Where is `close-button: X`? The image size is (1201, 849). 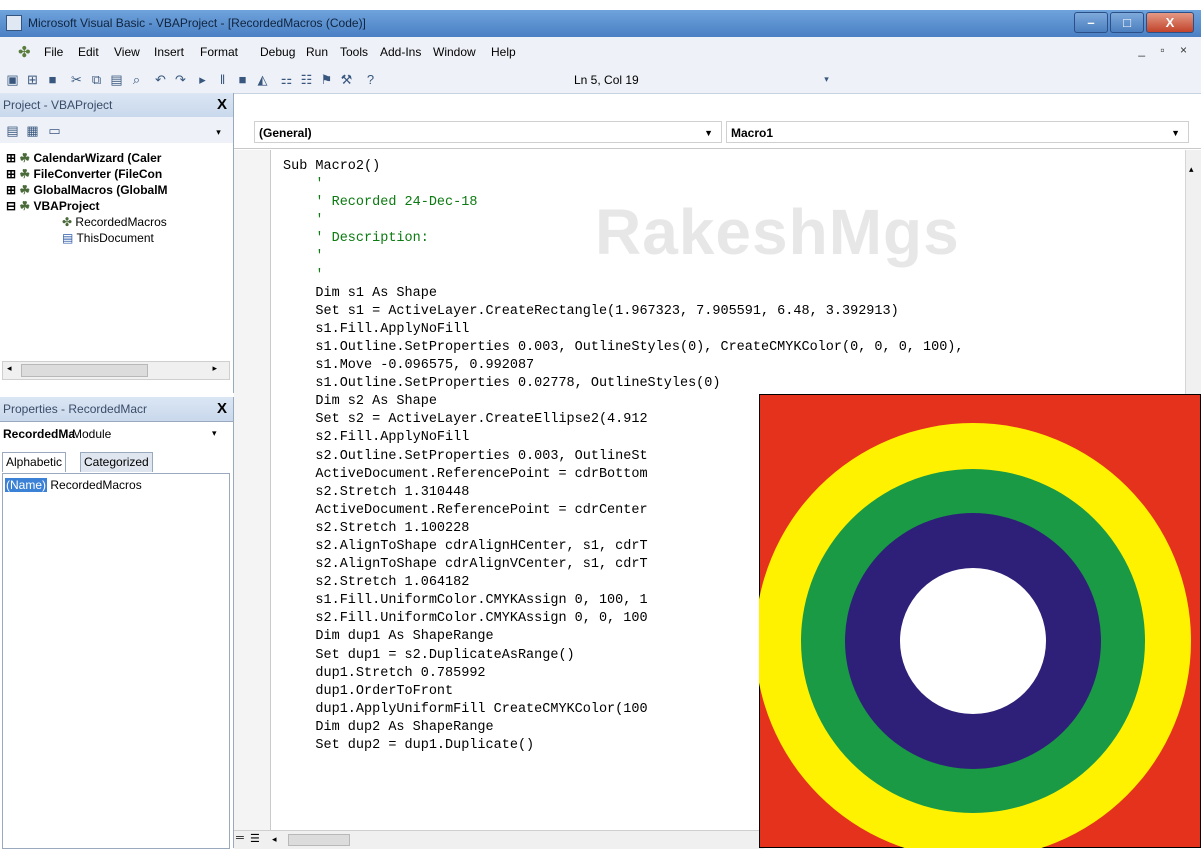 close-button: X is located at coordinates (1170, 22).